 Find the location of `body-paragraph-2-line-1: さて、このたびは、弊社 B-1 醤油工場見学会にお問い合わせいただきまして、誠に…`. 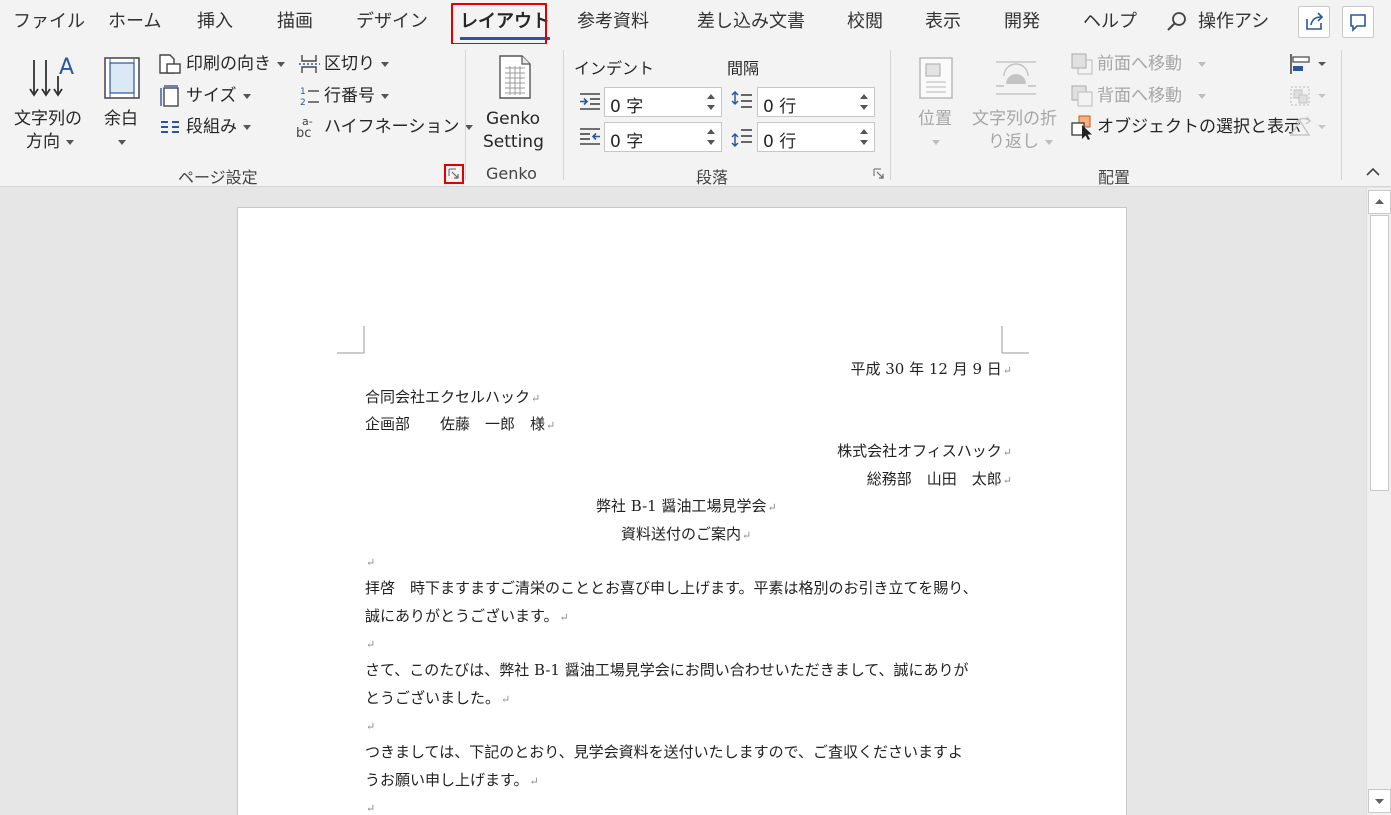

body-paragraph-2-line-1: さて、このたびは、弊社 B-1 醤油工場見学会にお問い合わせいただきまして、誠に… is located at coordinates (667, 670).